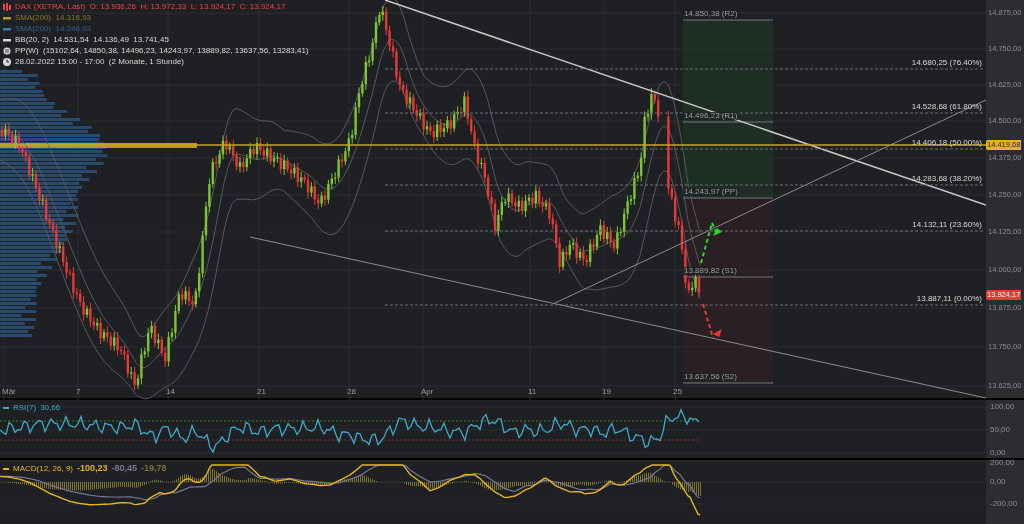 This screenshot has width=1024, height=524. What do you see at coordinates (25, 408) in the screenshot?
I see `indicator-label: RSI(7)` at bounding box center [25, 408].